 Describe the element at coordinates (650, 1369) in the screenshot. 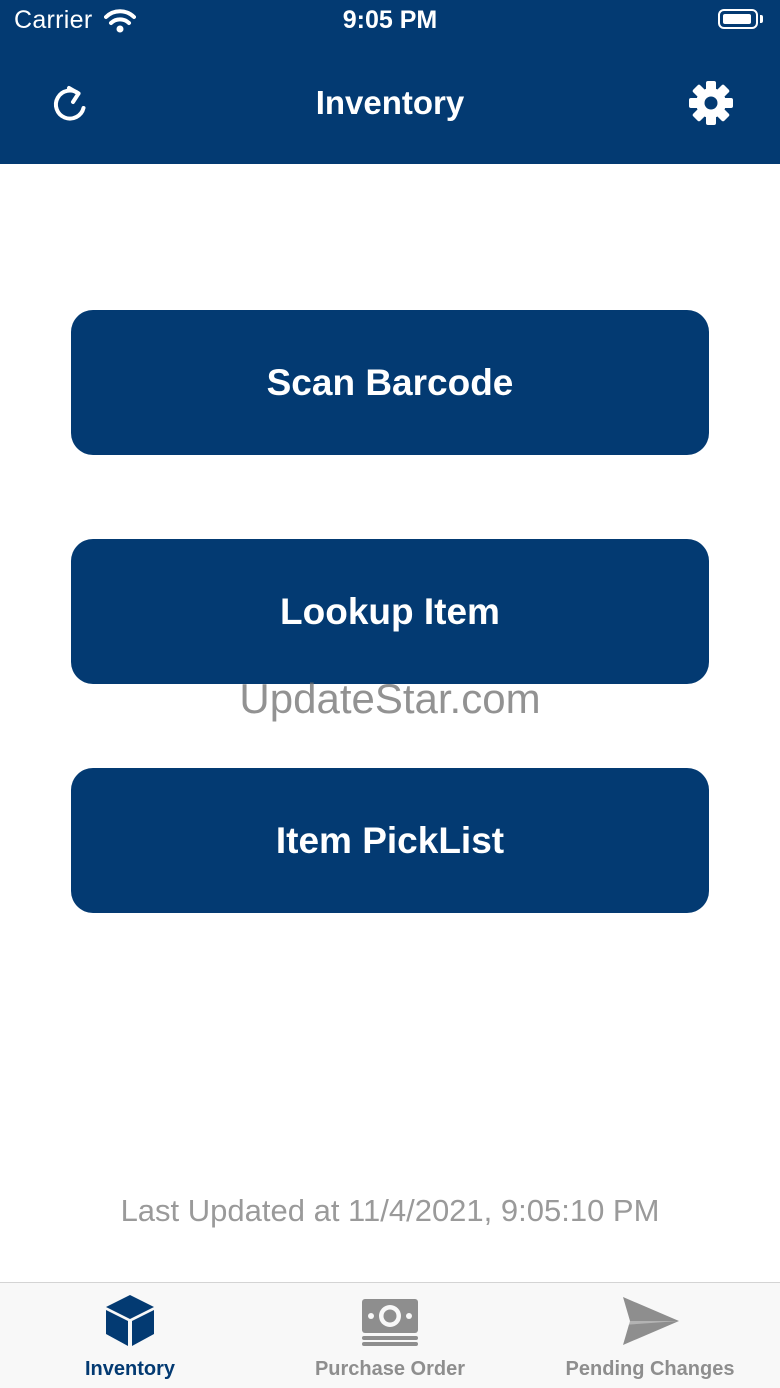

I see `tab-label-pending-changes: Pending Changes` at that location.